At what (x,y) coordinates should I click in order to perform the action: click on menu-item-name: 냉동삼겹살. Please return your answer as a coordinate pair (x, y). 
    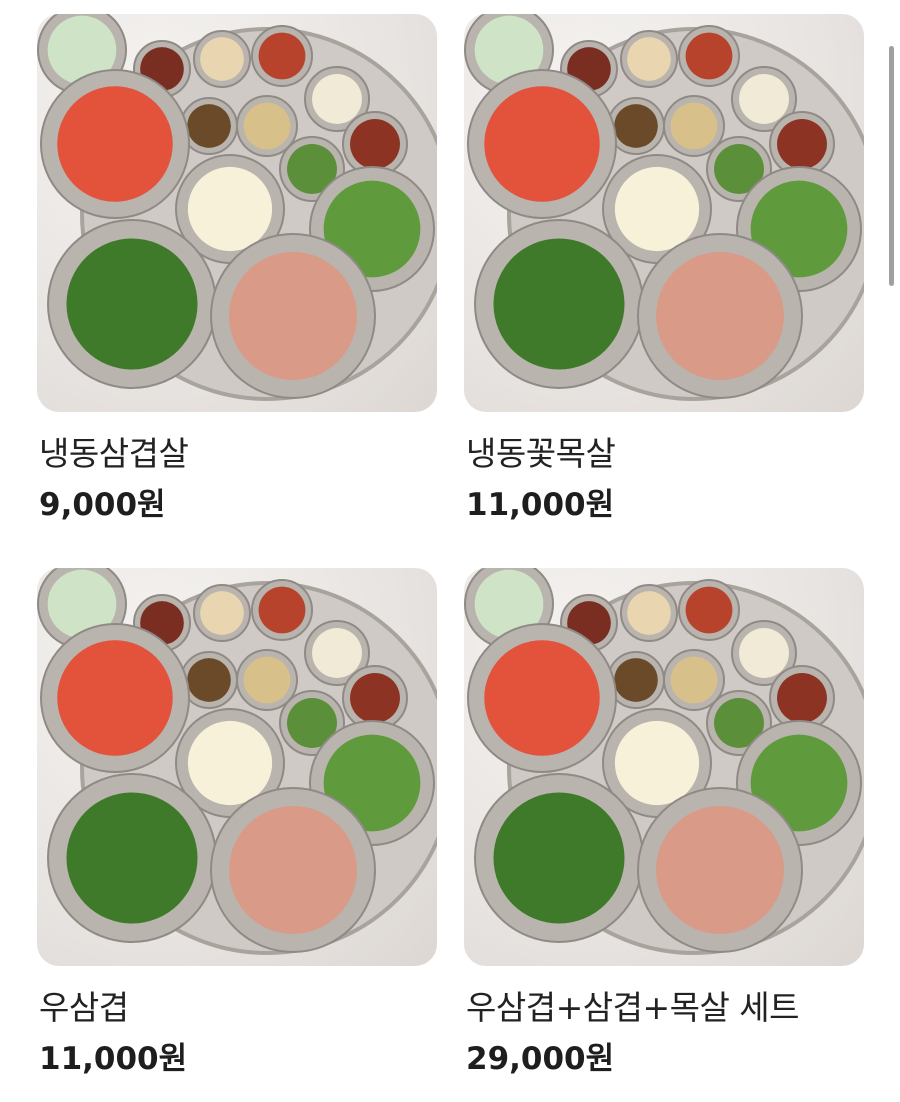
    Looking at the image, I should click on (114, 453).